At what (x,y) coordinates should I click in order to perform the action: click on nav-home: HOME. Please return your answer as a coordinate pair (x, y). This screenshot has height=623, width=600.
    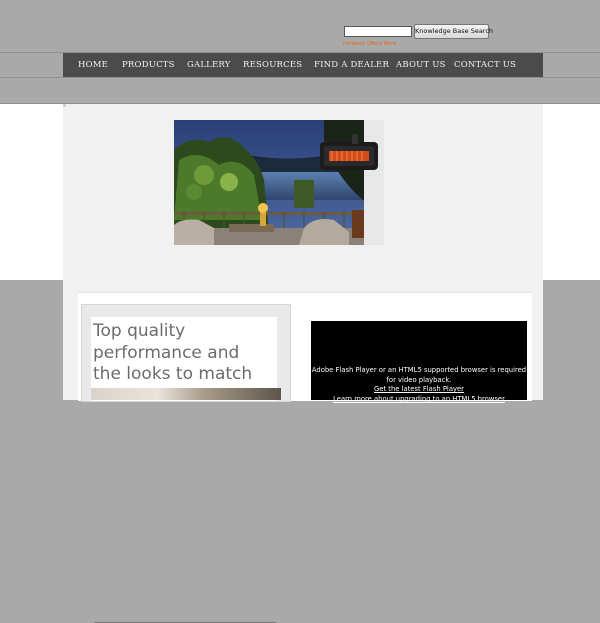
    Looking at the image, I should click on (93, 65).